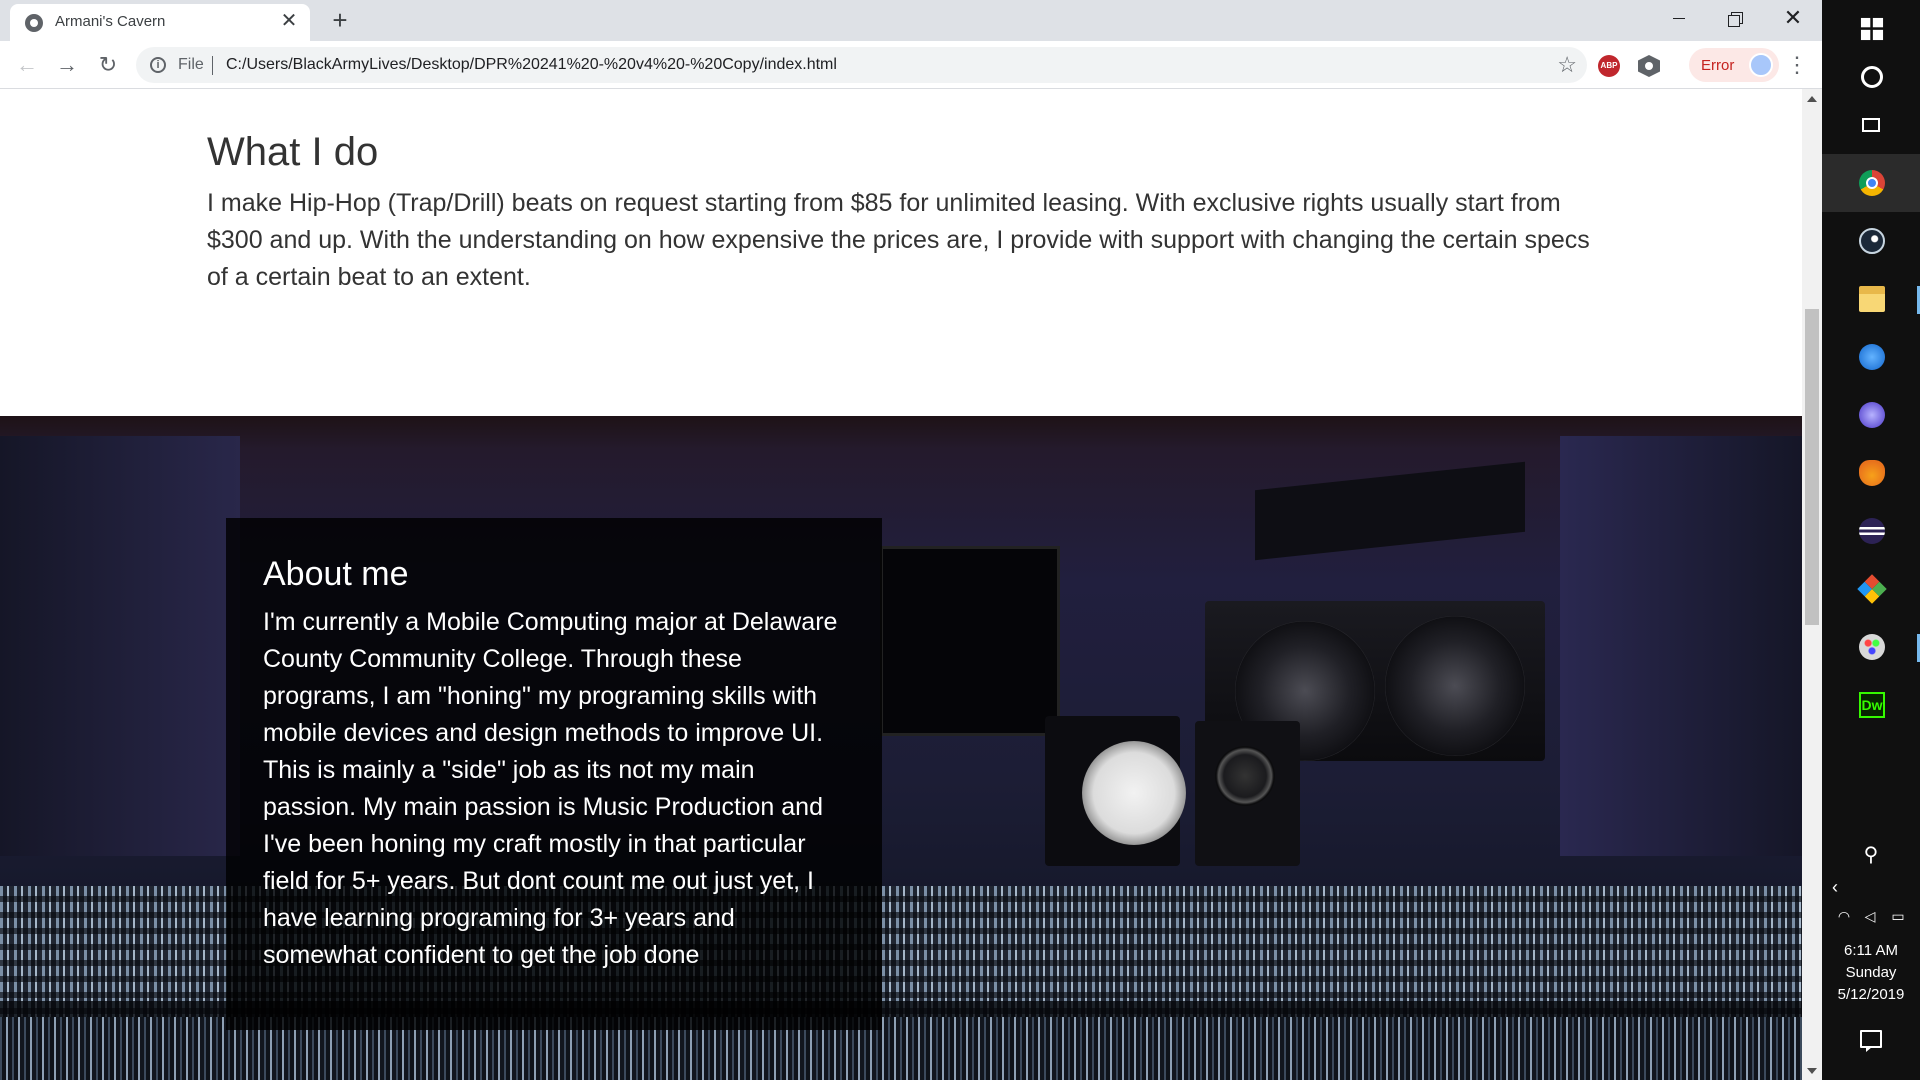 Image resolution: width=1920 pixels, height=1080 pixels. What do you see at coordinates (289, 21) in the screenshot?
I see `tab-close-icon: ✕` at bounding box center [289, 21].